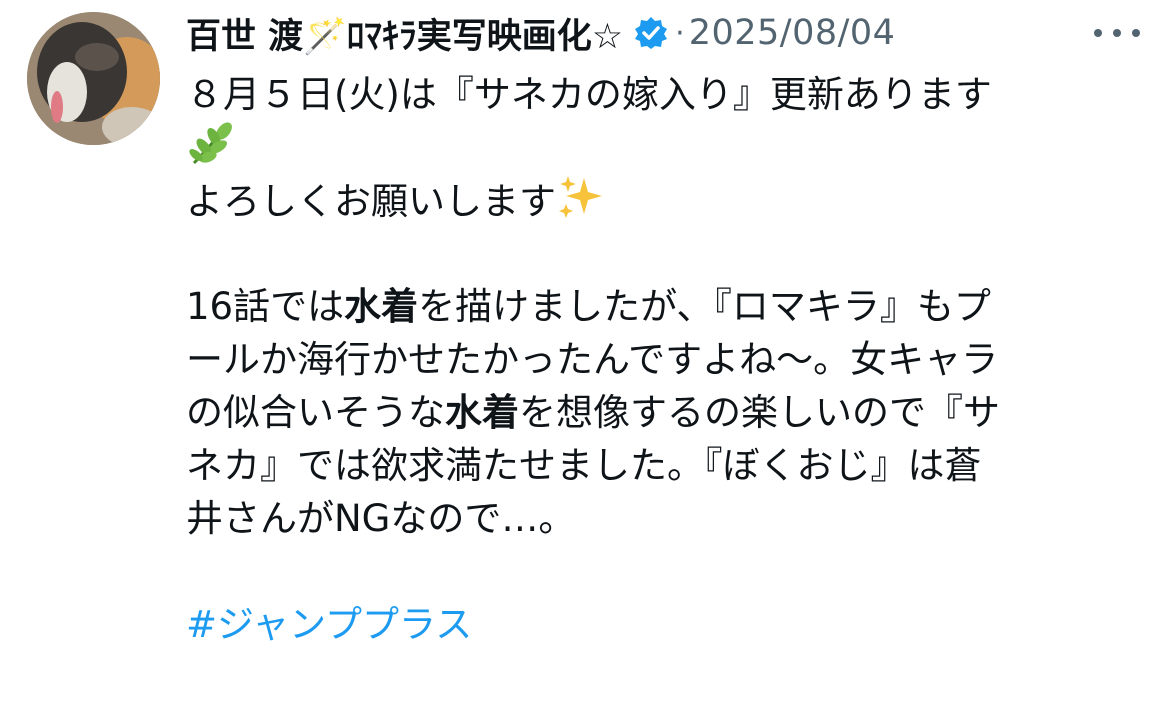 The height and width of the screenshot is (717, 1170). I want to click on post-line-6-a: の似合いそうな, so click(315, 412).